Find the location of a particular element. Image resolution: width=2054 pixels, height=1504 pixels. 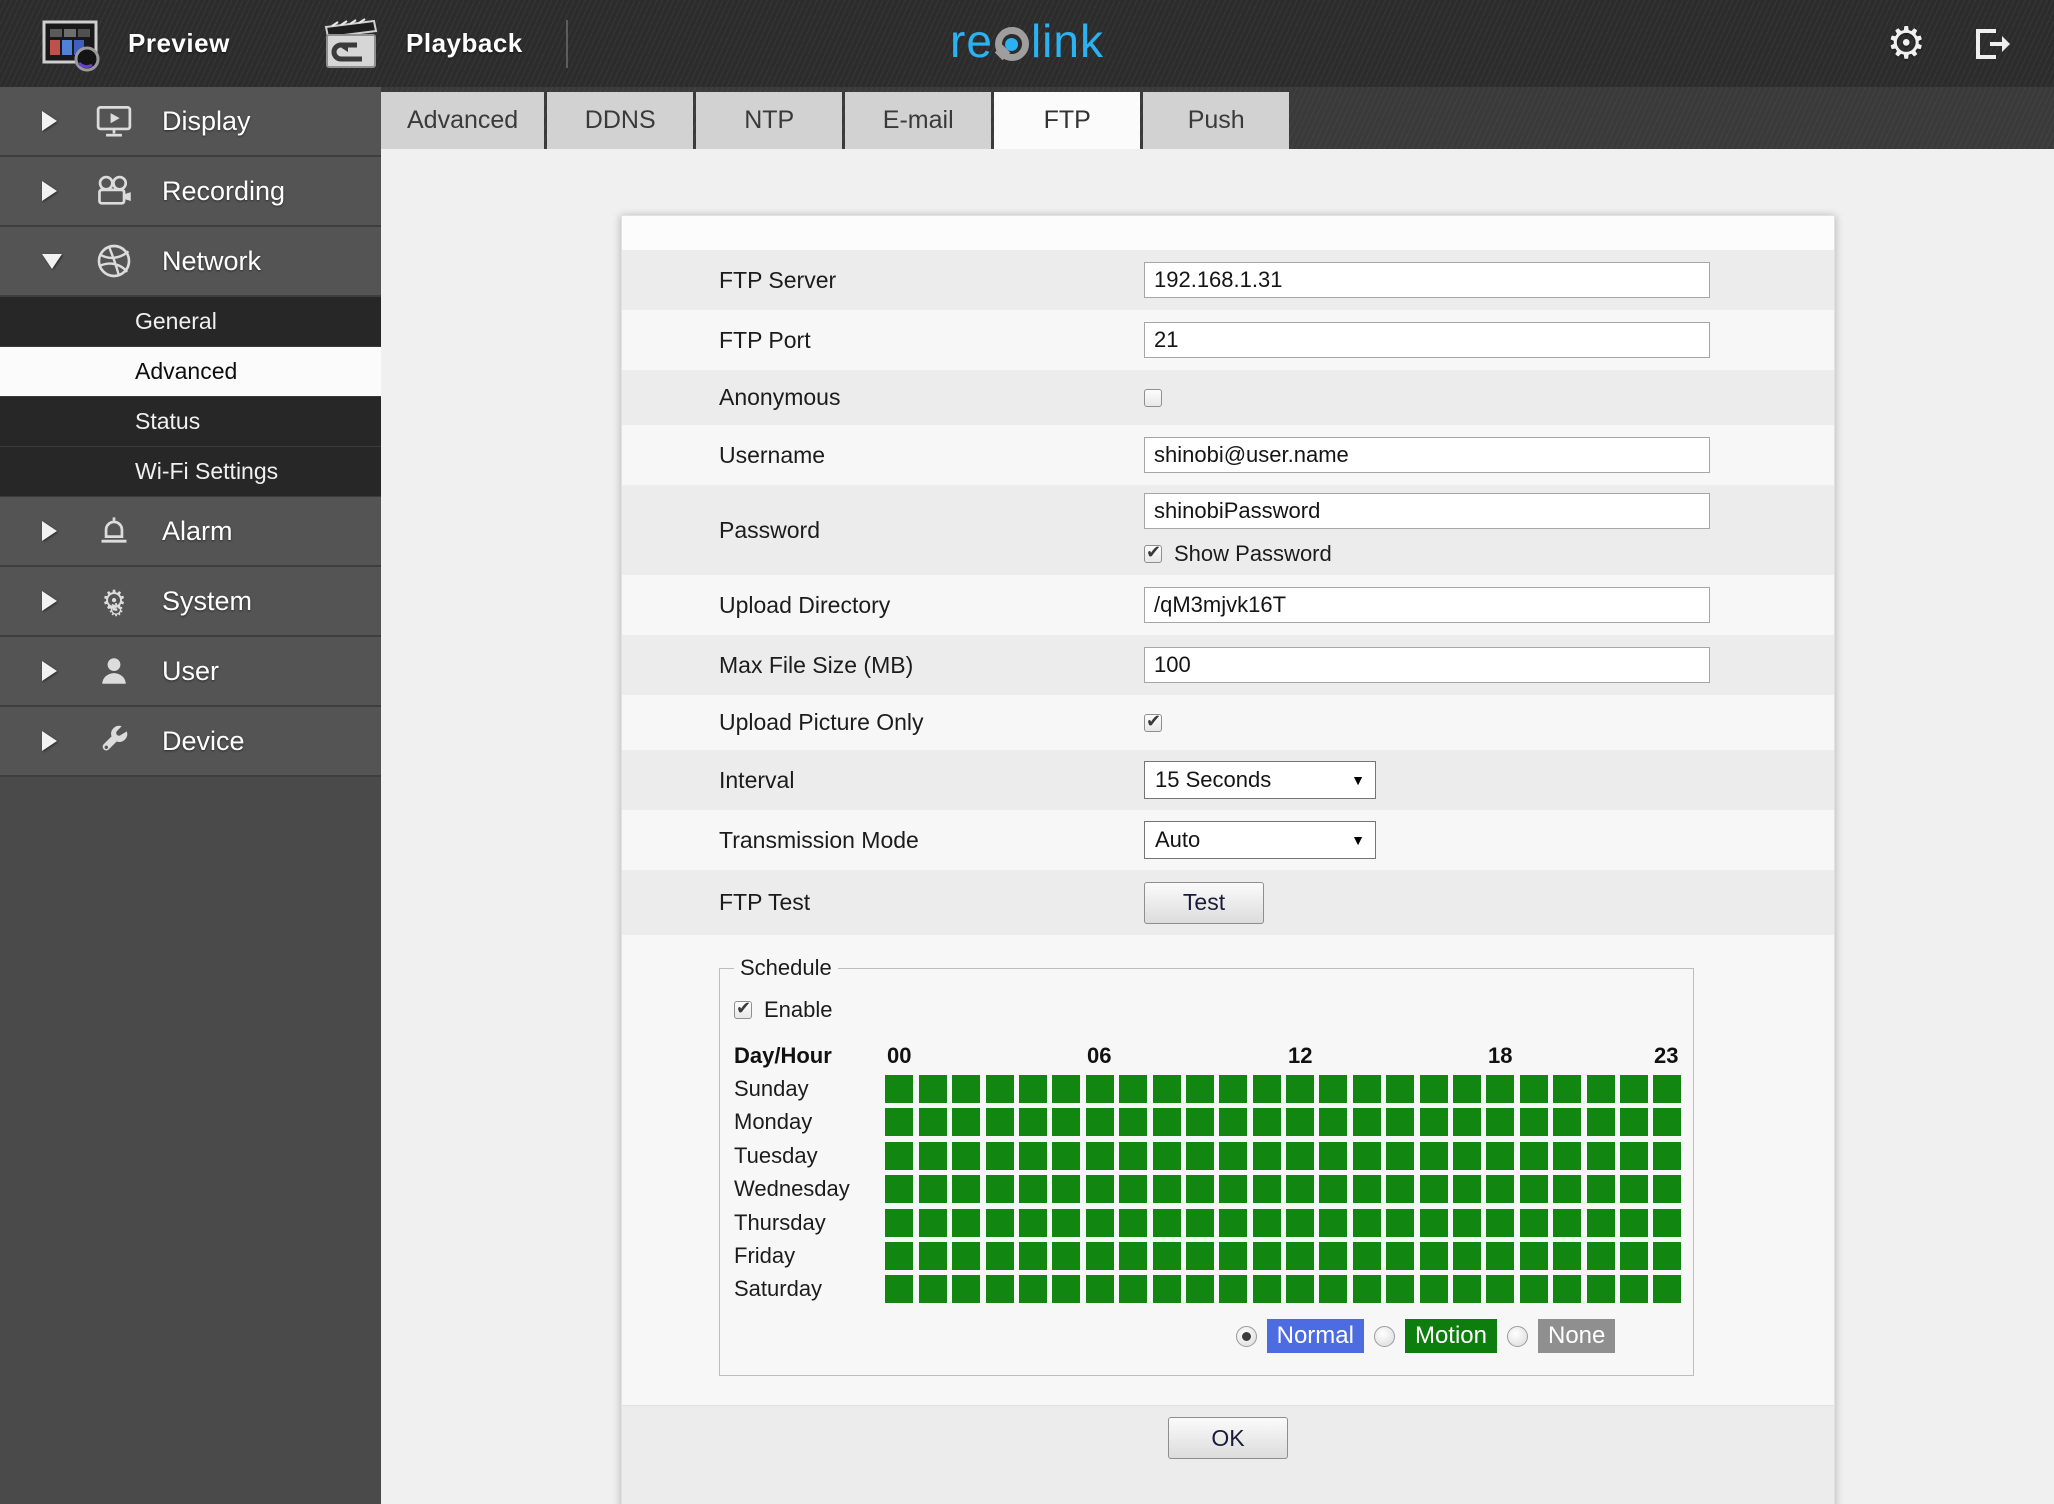

sidebar-item-device: Device is located at coordinates (190, 742).